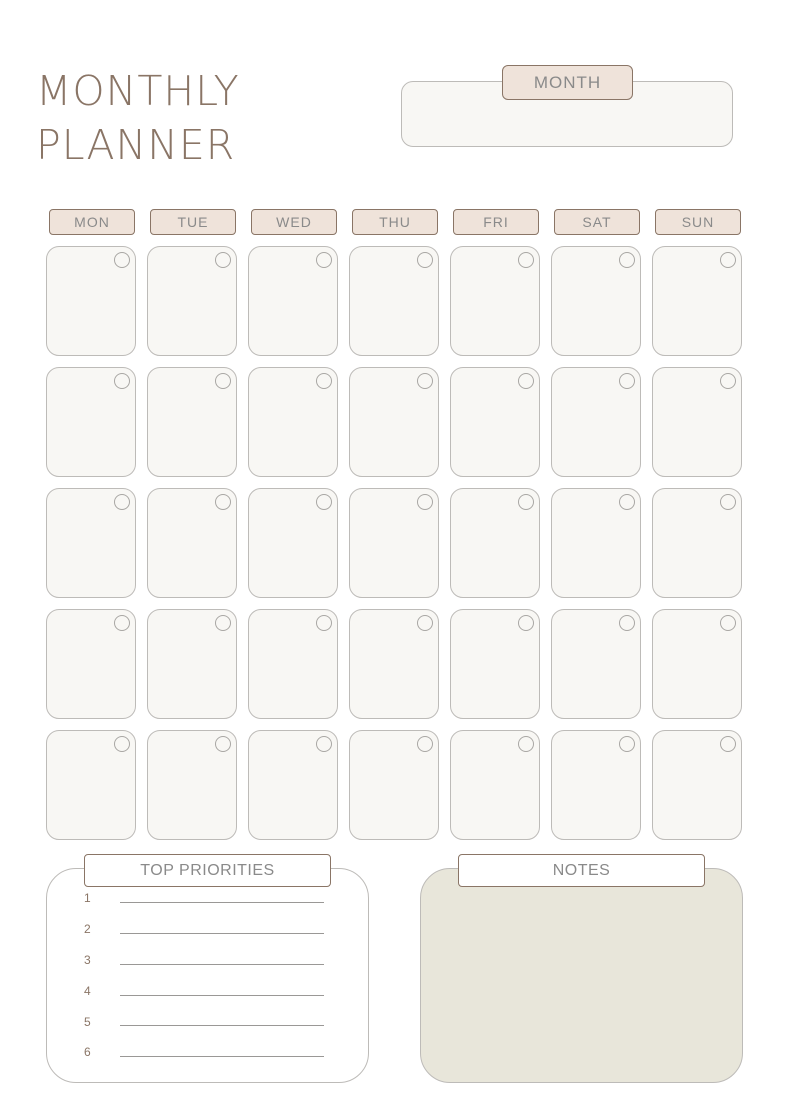  Describe the element at coordinates (293, 422) in the screenshot. I see `day-cell-week2-wed` at that location.